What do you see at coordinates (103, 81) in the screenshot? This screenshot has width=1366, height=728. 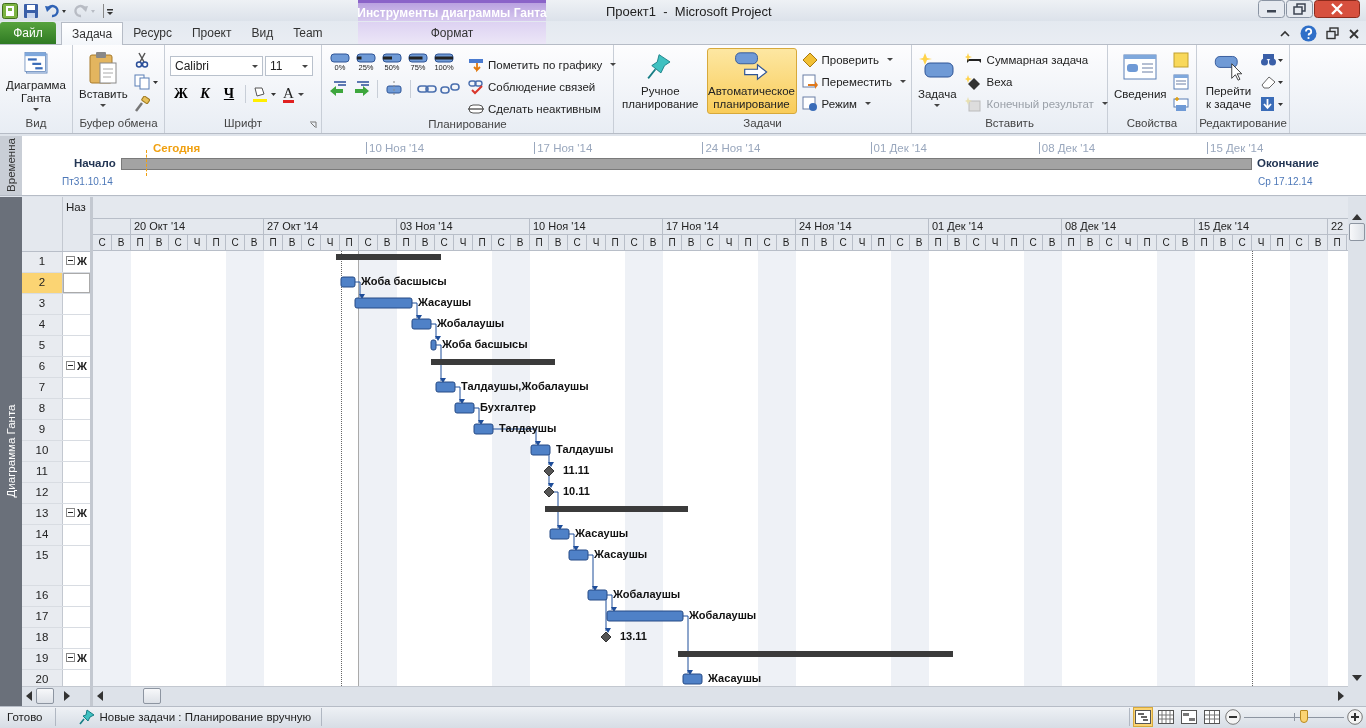 I see `paste-button: Вставить` at bounding box center [103, 81].